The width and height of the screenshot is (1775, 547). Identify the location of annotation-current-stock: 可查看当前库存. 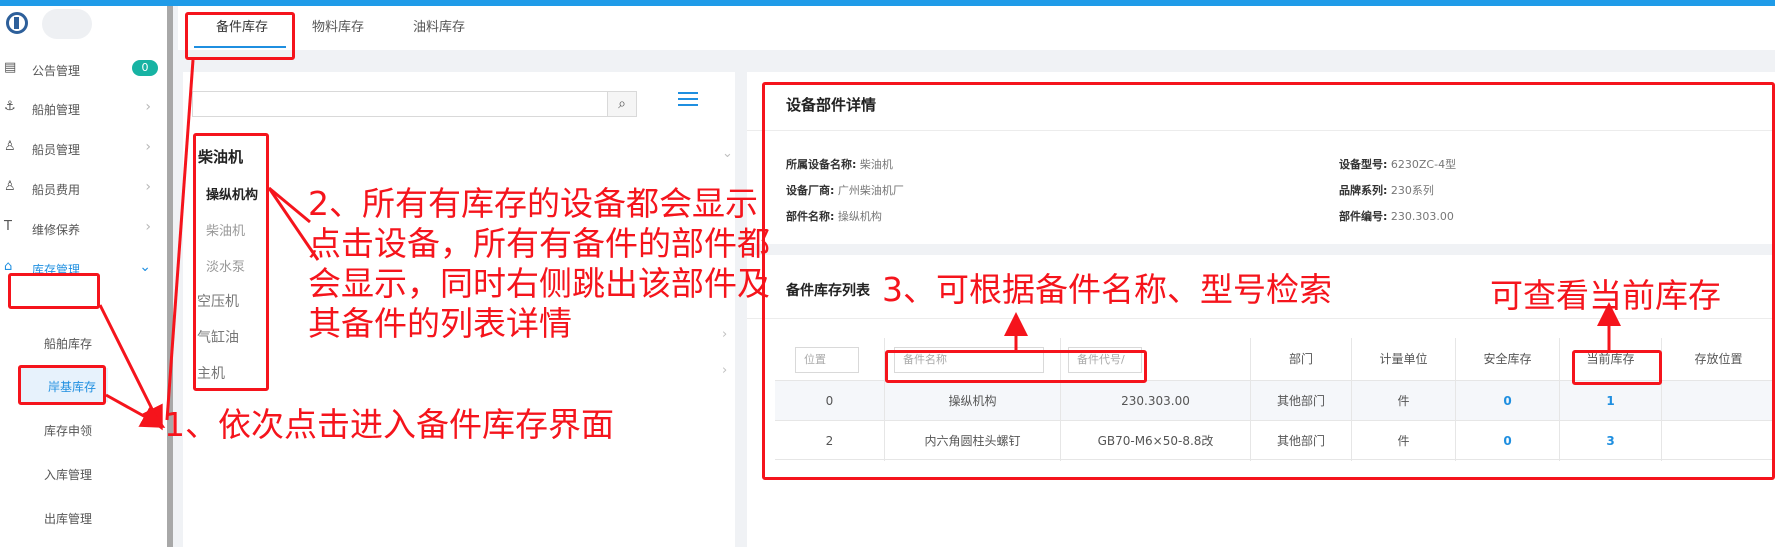
(1605, 295).